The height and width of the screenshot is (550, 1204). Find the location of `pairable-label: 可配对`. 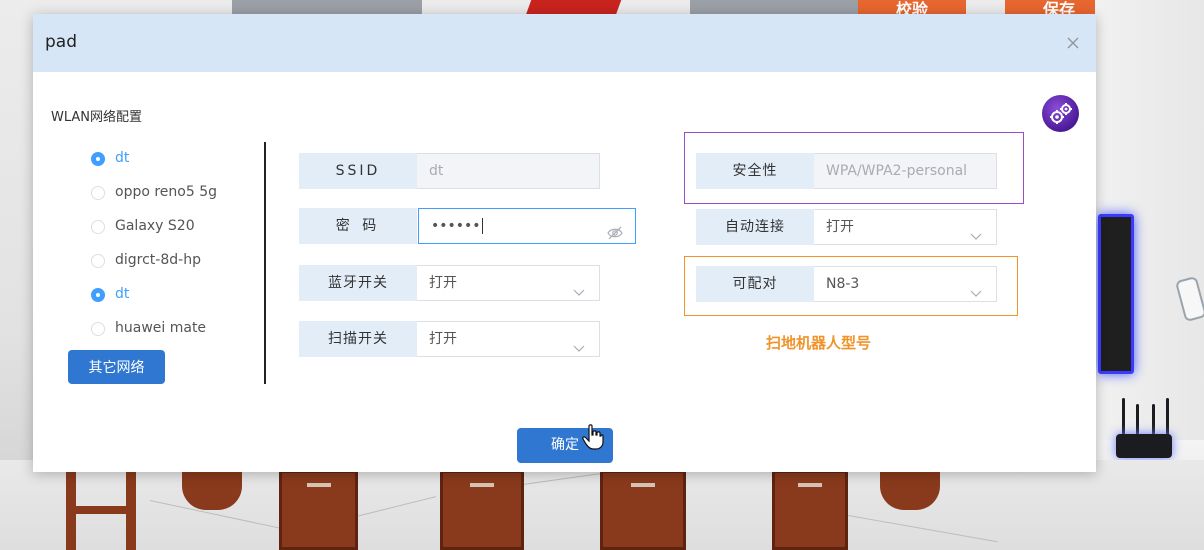

pairable-label: 可配对 is located at coordinates (755, 284).